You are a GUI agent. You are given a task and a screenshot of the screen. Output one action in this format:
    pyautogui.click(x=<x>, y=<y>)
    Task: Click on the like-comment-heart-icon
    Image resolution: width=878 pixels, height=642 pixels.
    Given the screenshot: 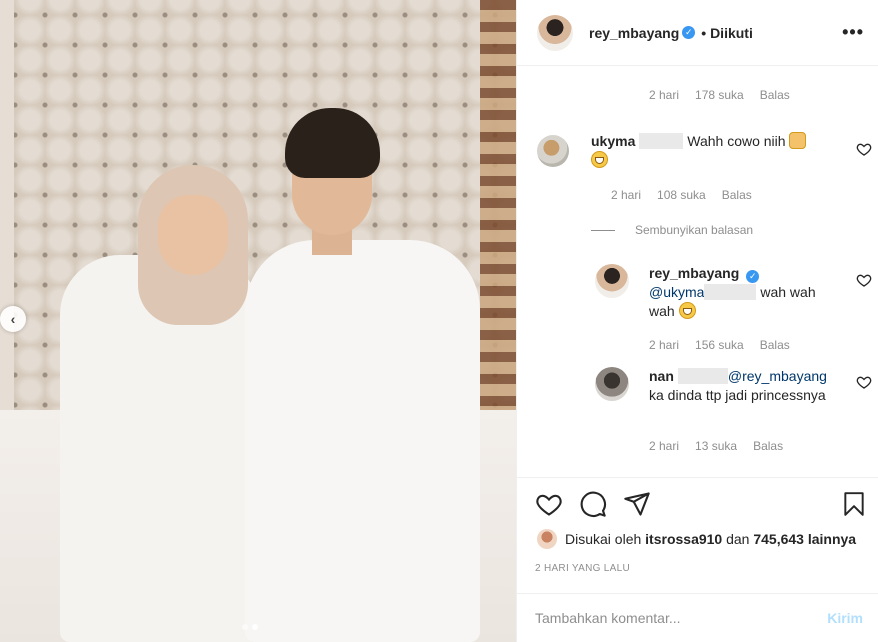 What is the action you would take?
    pyautogui.click(x=864, y=149)
    